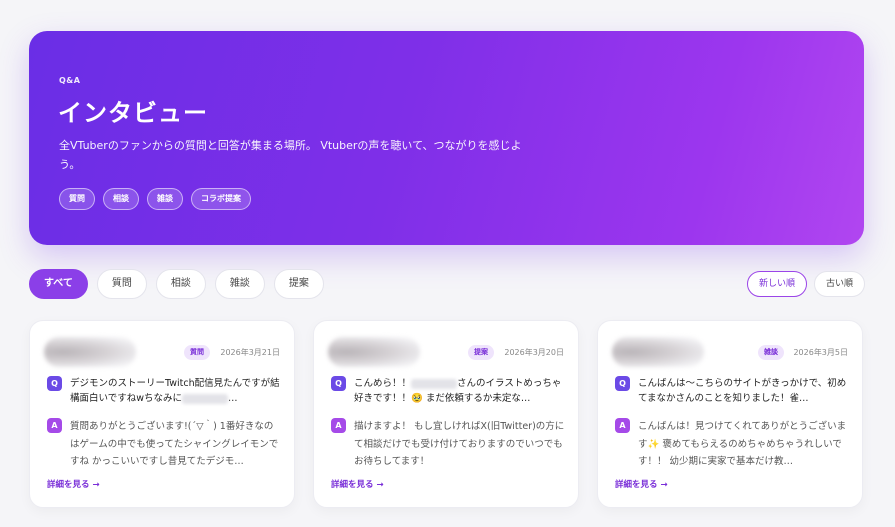  What do you see at coordinates (133, 113) in the screenshot?
I see `page-title: インタビュー` at bounding box center [133, 113].